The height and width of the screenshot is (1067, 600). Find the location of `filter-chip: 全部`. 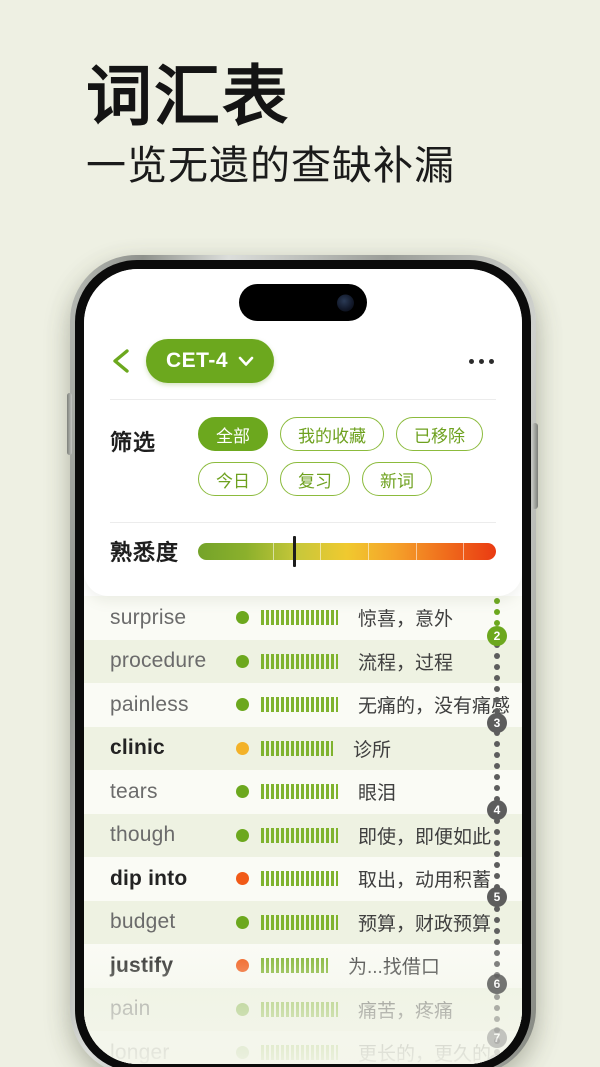

filter-chip: 全部 is located at coordinates (233, 434).